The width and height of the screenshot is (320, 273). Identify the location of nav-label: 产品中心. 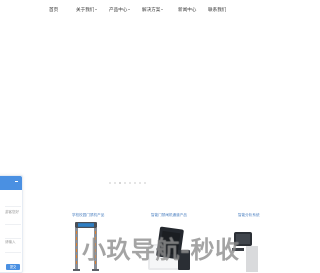
(118, 10).